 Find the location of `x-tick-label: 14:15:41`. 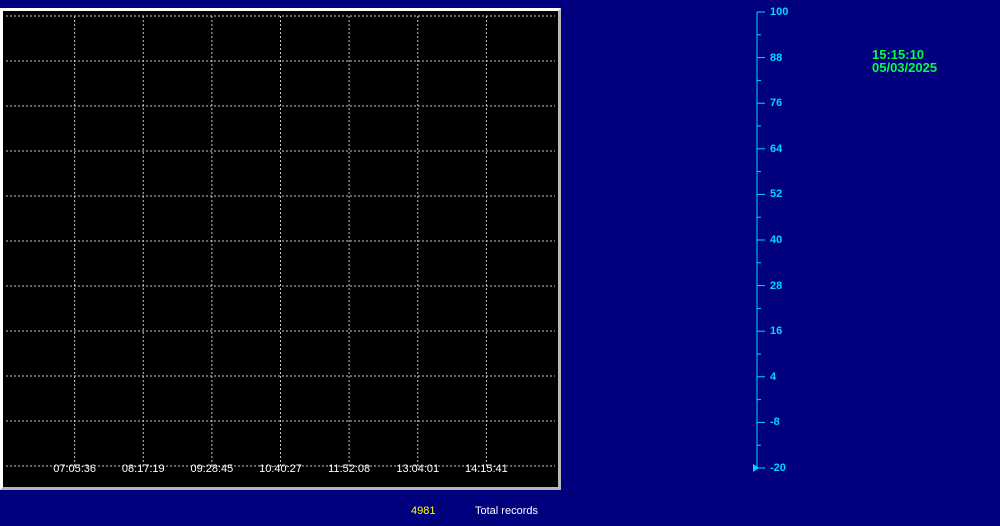

x-tick-label: 14:15:41 is located at coordinates (486, 469).